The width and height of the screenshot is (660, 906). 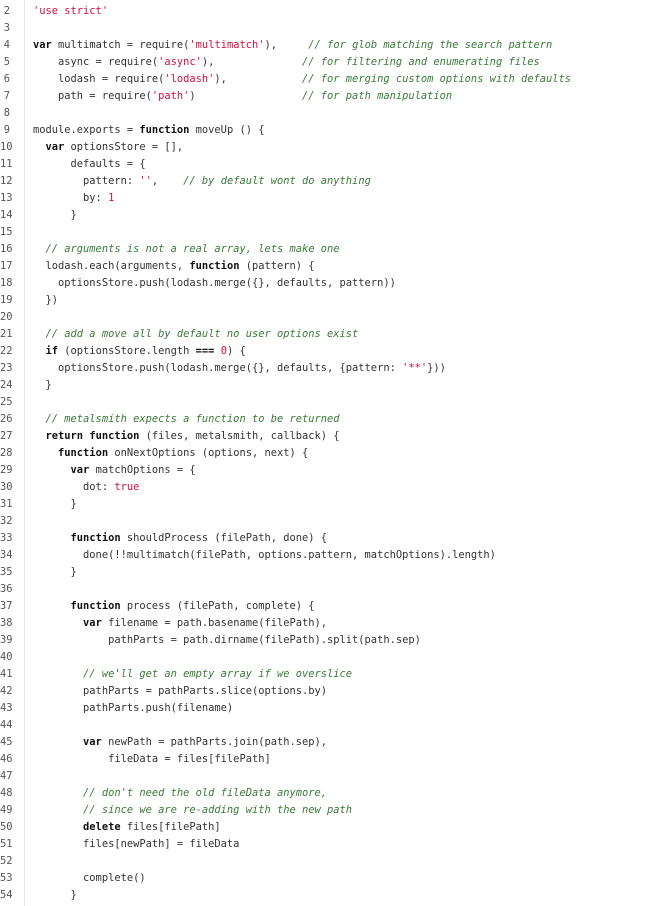 What do you see at coordinates (421, 62) in the screenshot?
I see `comment-token: // for filtering and enumerating files` at bounding box center [421, 62].